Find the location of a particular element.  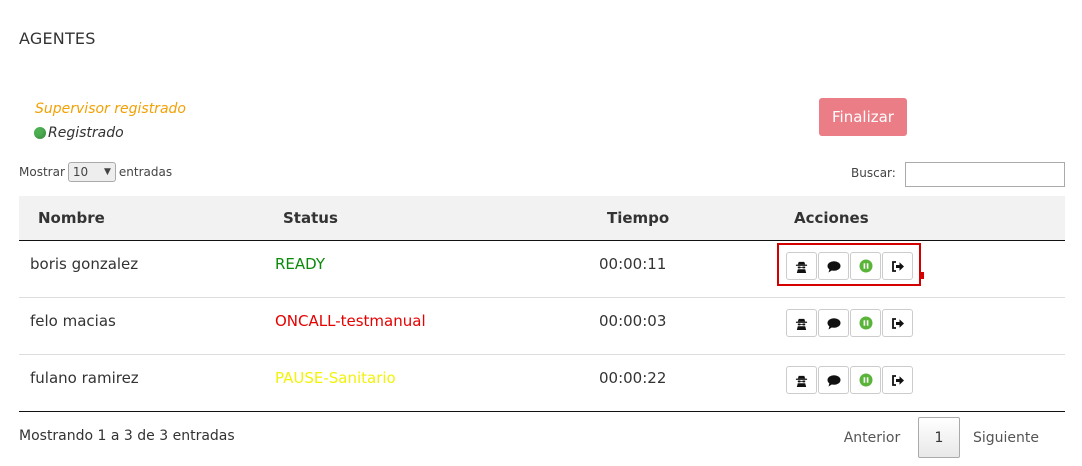

page-1-button: 1 is located at coordinates (939, 437).